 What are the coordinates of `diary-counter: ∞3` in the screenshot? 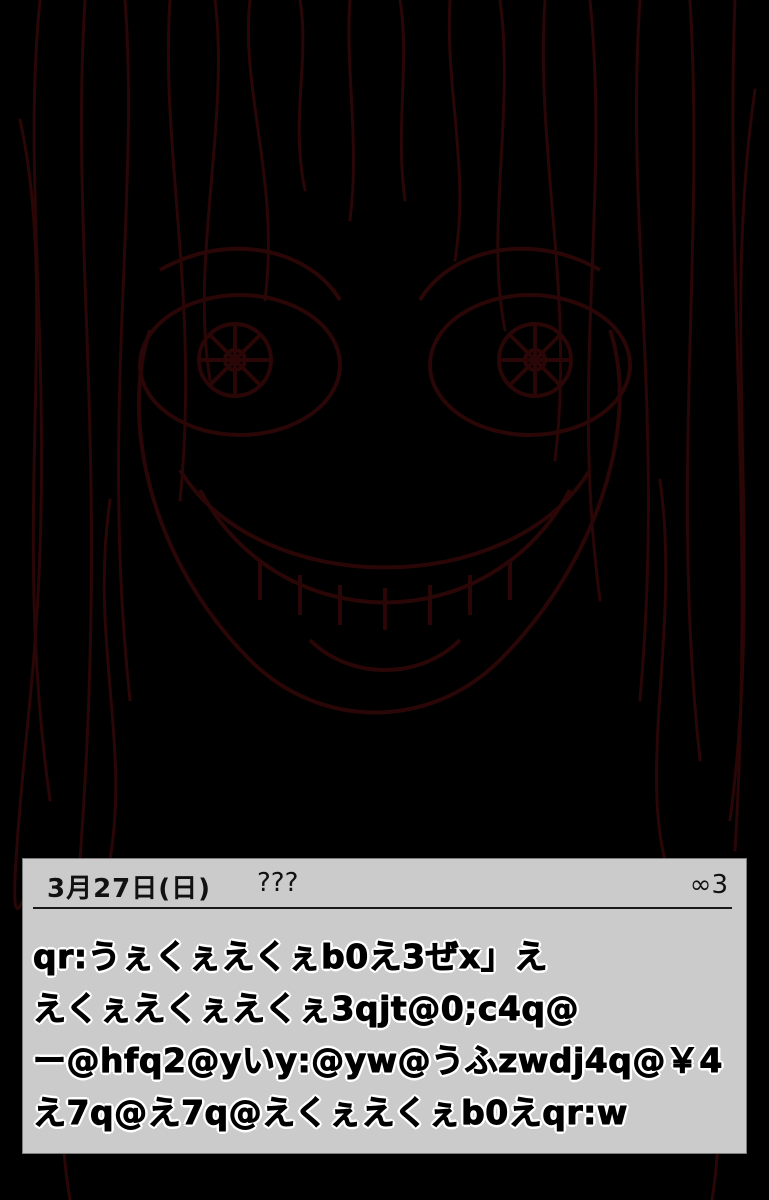 It's located at (708, 885).